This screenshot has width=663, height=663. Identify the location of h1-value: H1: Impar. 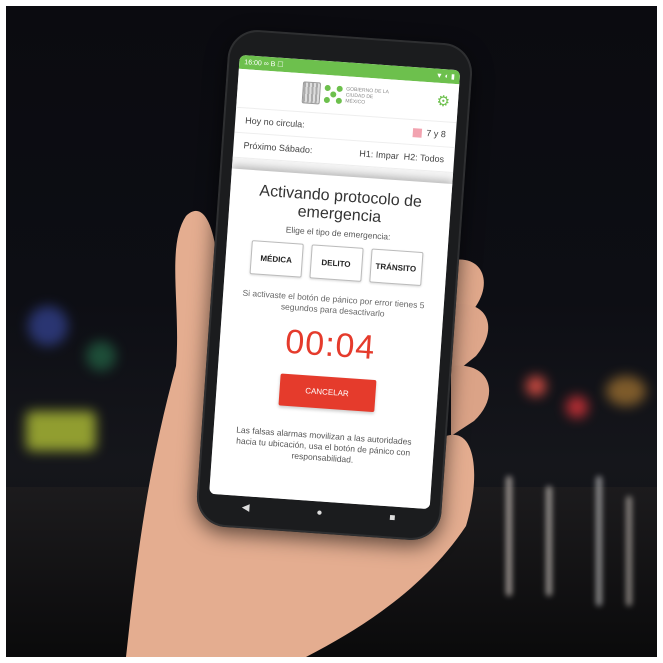
(379, 155).